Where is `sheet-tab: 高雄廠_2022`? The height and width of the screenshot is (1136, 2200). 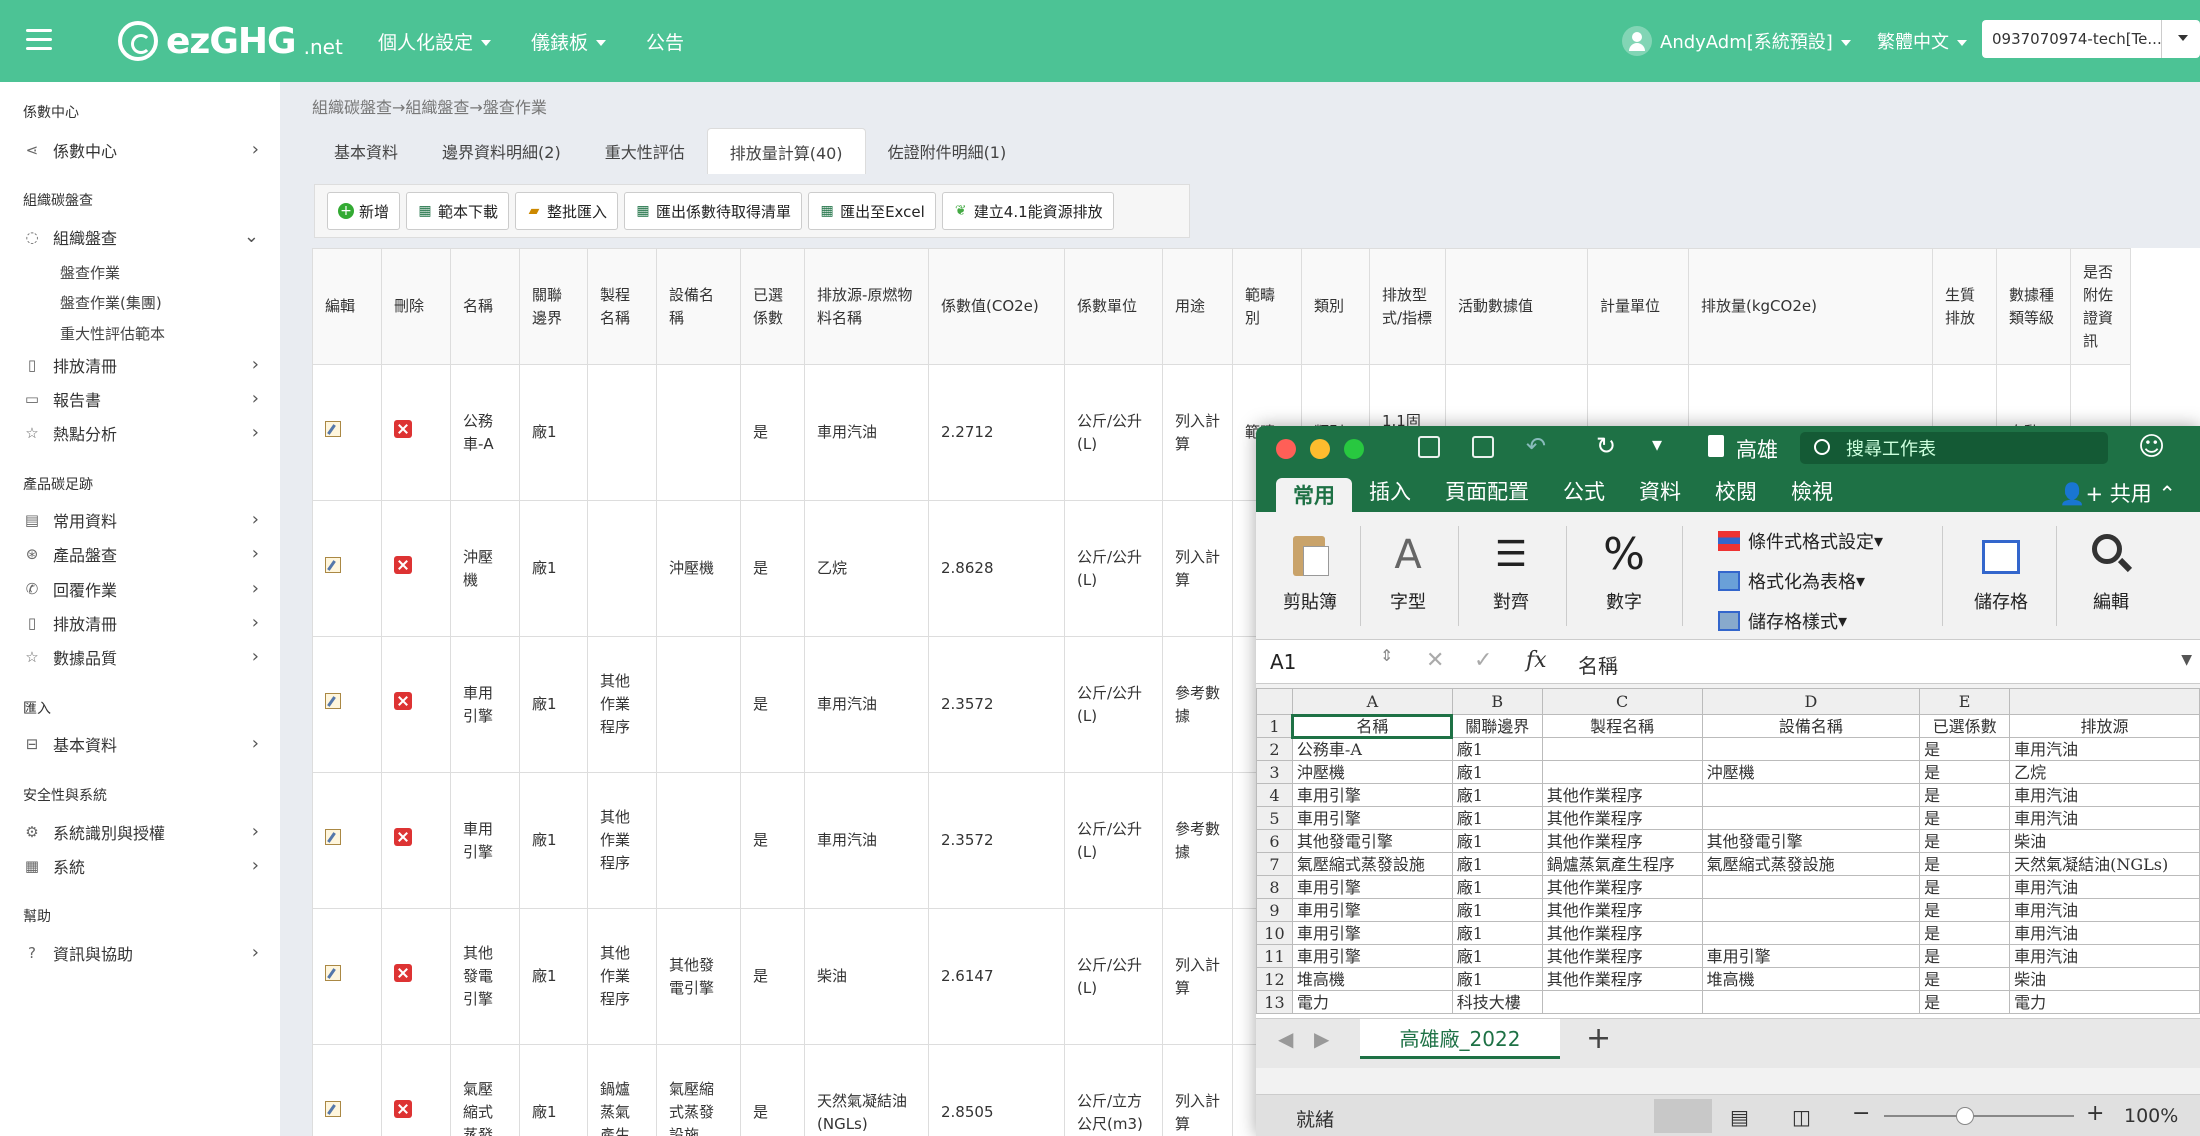 sheet-tab: 高雄廠_2022 is located at coordinates (1460, 1039).